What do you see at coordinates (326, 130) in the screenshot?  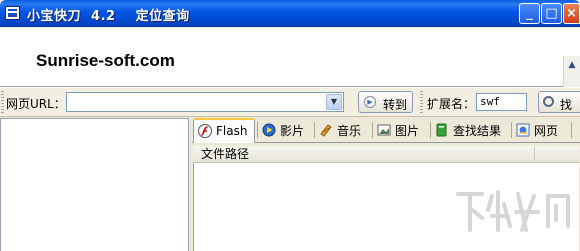 I see `music-icon` at bounding box center [326, 130].